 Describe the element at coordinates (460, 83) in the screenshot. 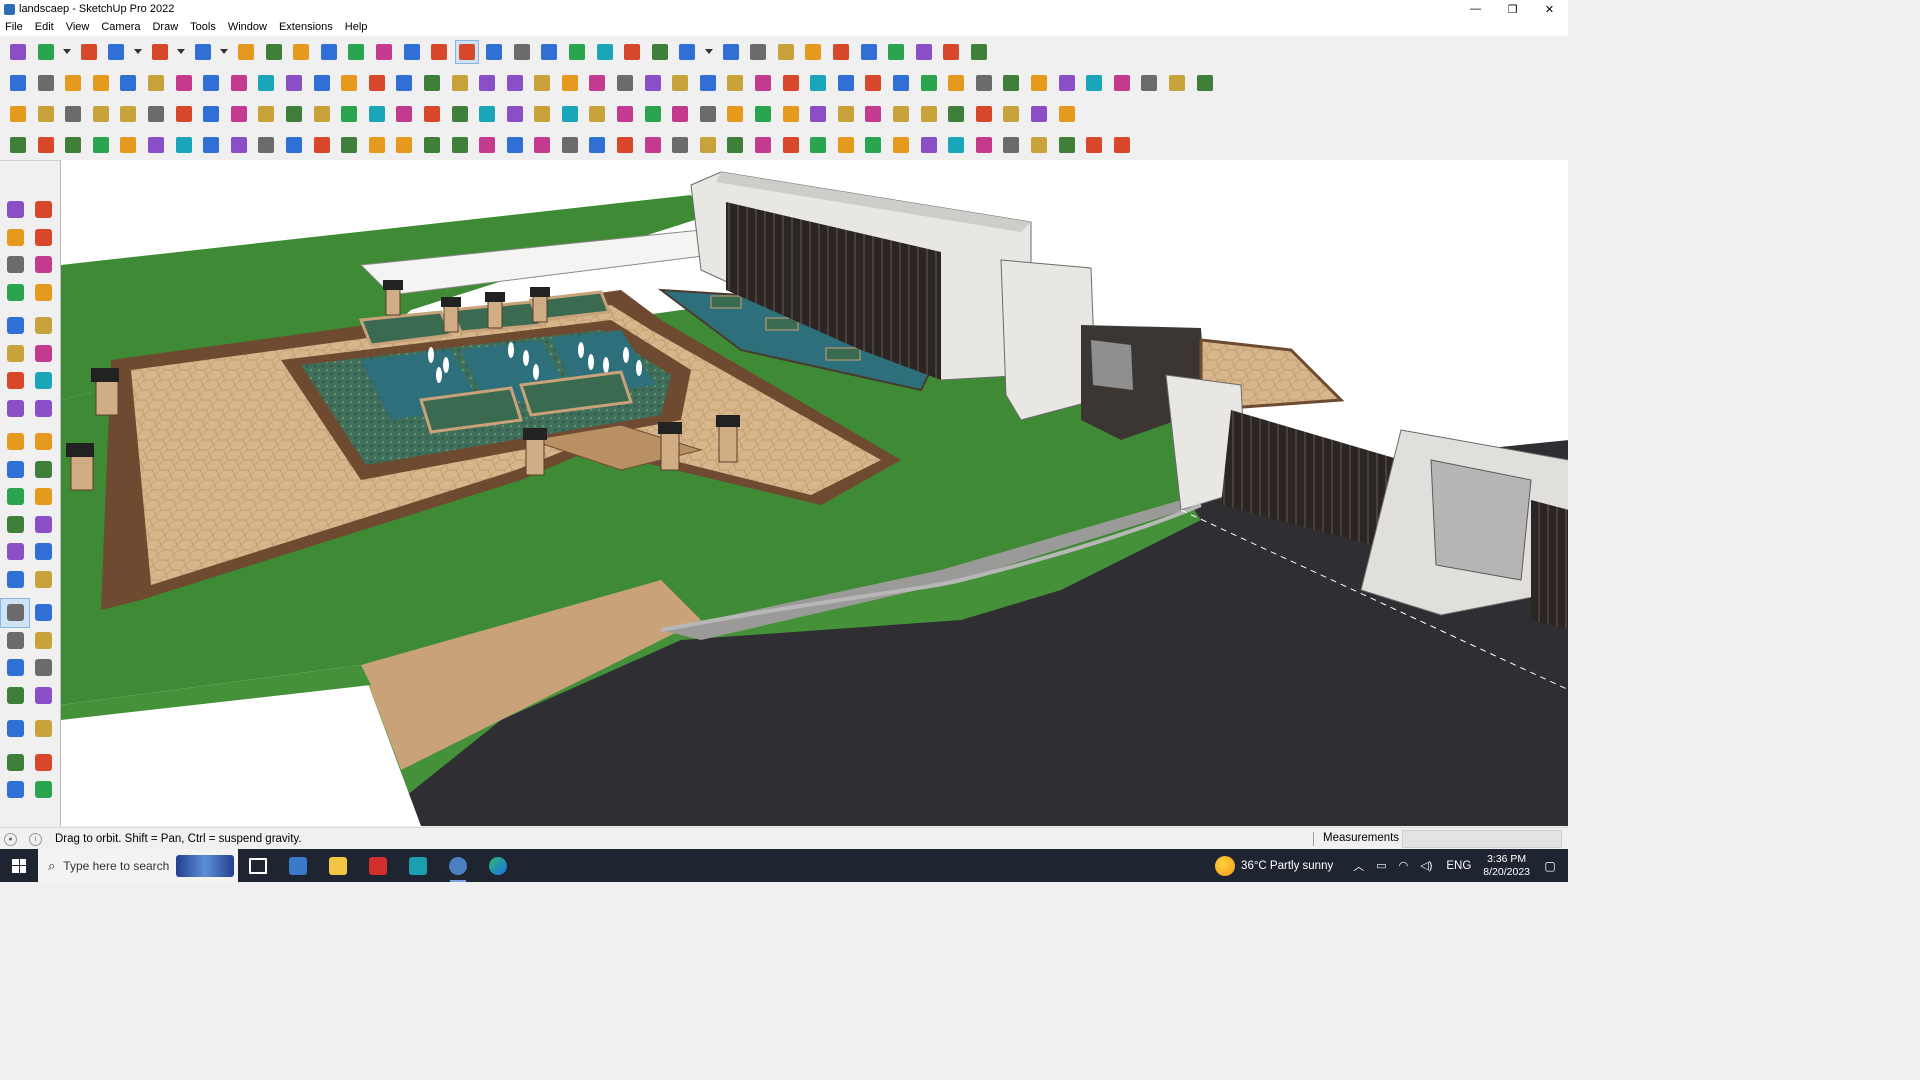

I see `landscape-2-icon` at that location.